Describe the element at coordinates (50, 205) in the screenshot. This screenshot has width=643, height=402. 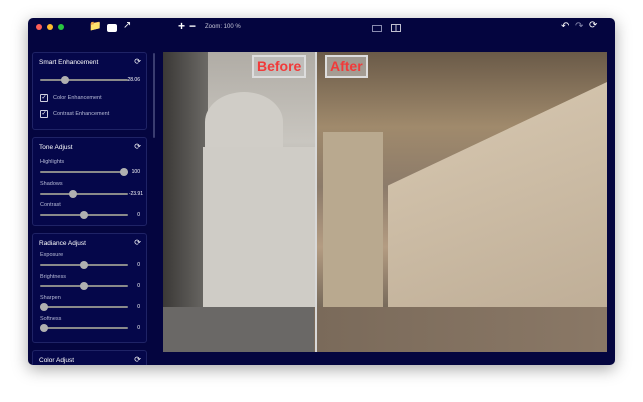
I see `slider-label: Contrast` at that location.